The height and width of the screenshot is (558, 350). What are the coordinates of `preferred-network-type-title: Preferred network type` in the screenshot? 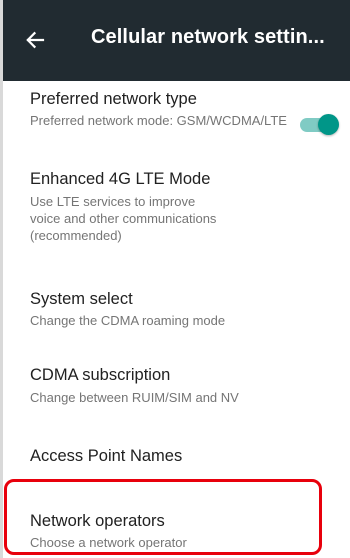 It's located at (113, 99).